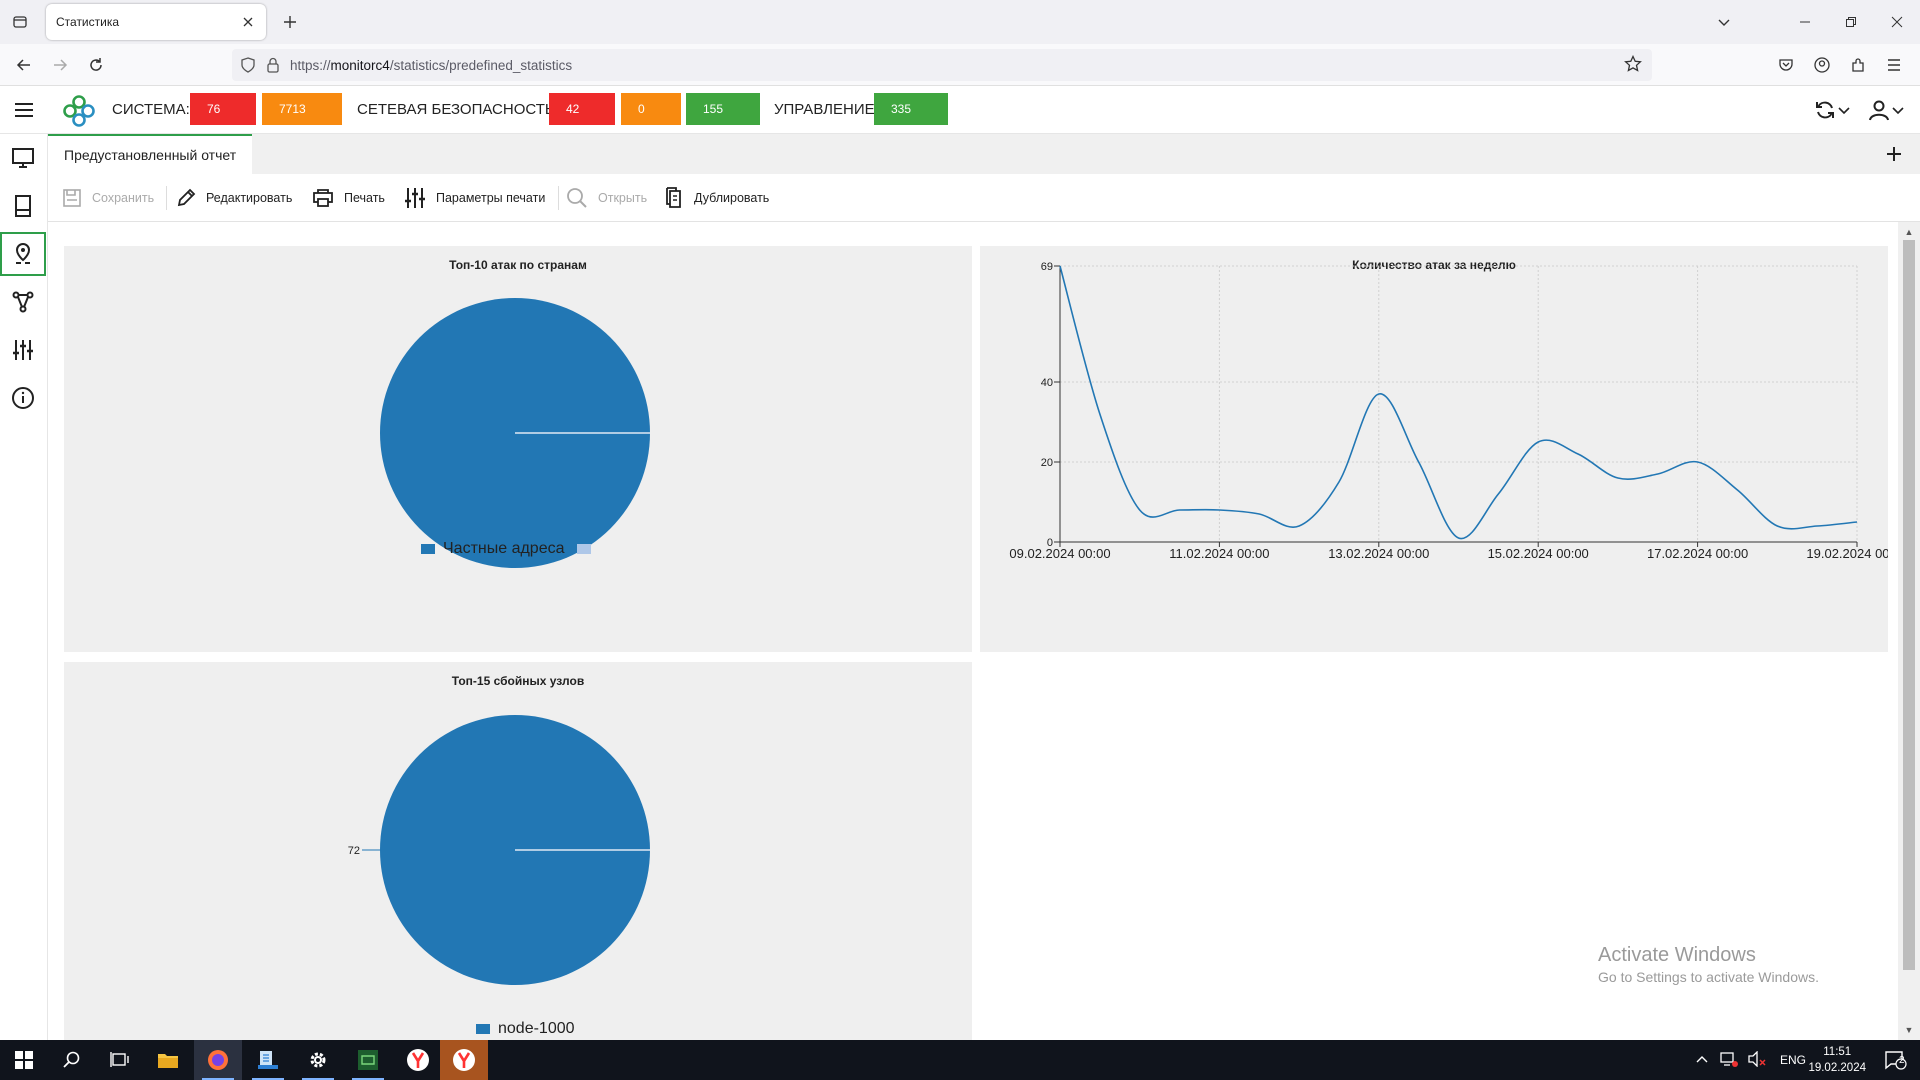  I want to click on back-icon, so click(24, 65).